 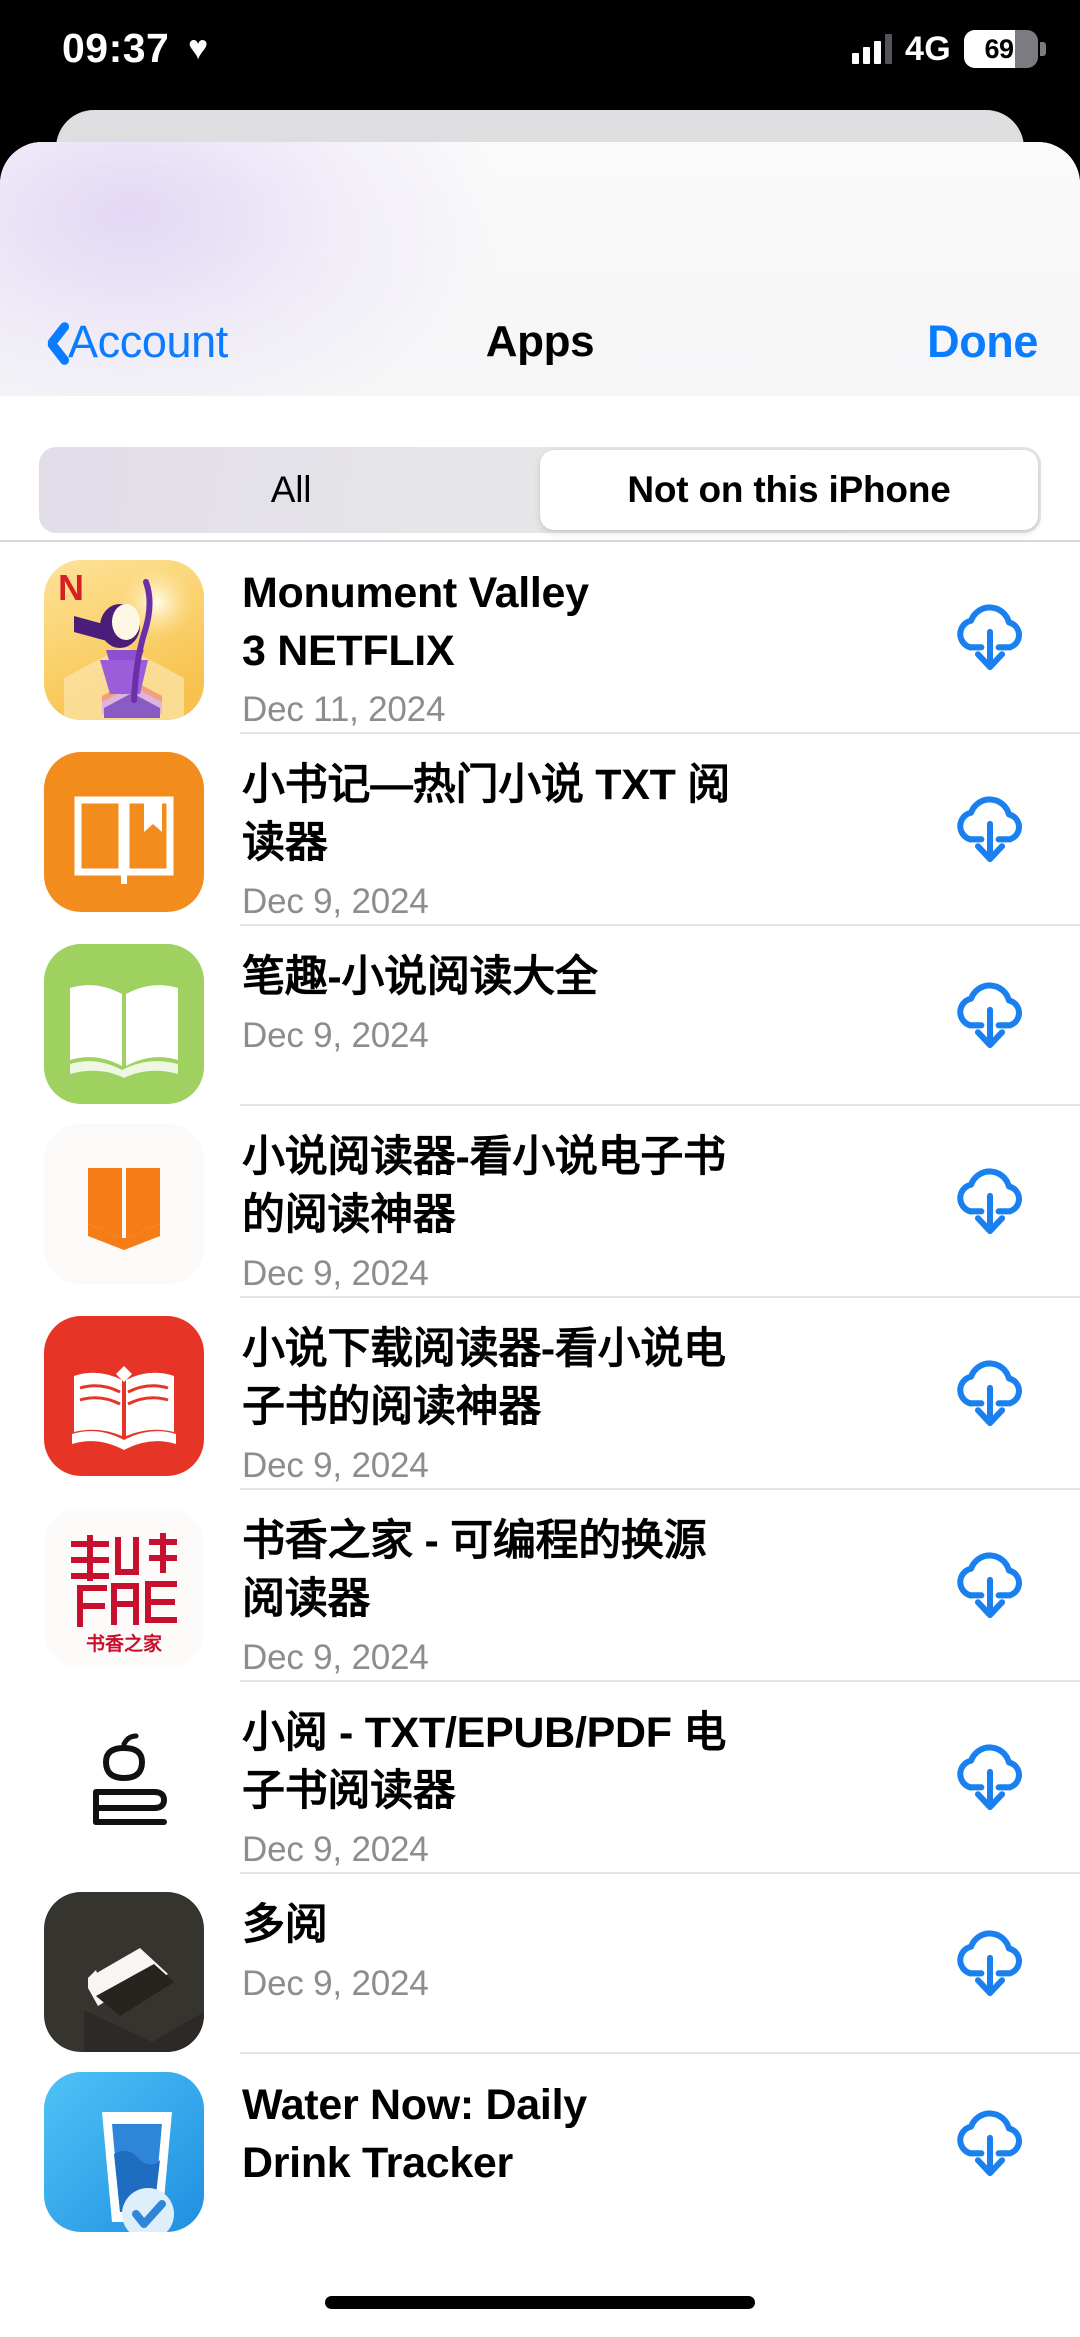 What do you see at coordinates (540, 2302) in the screenshot?
I see `home-indicator` at bounding box center [540, 2302].